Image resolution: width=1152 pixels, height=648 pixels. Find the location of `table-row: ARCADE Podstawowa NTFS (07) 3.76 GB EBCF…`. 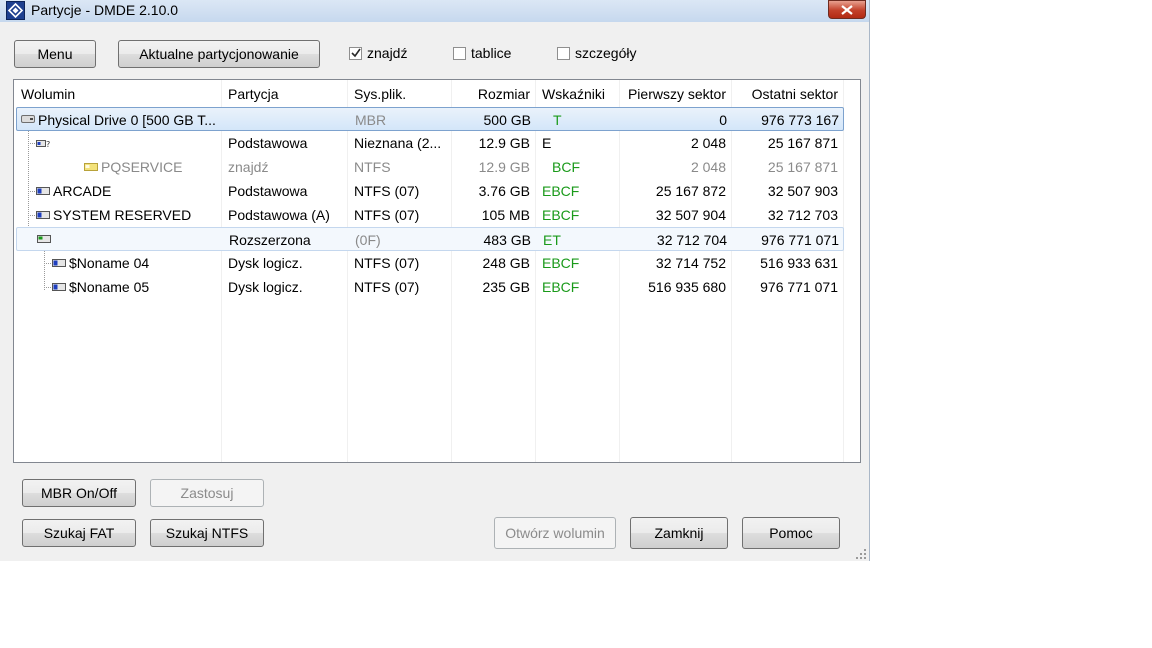

table-row: ARCADE Podstawowa NTFS (07) 3.76 GB EBCF… is located at coordinates (437, 191).